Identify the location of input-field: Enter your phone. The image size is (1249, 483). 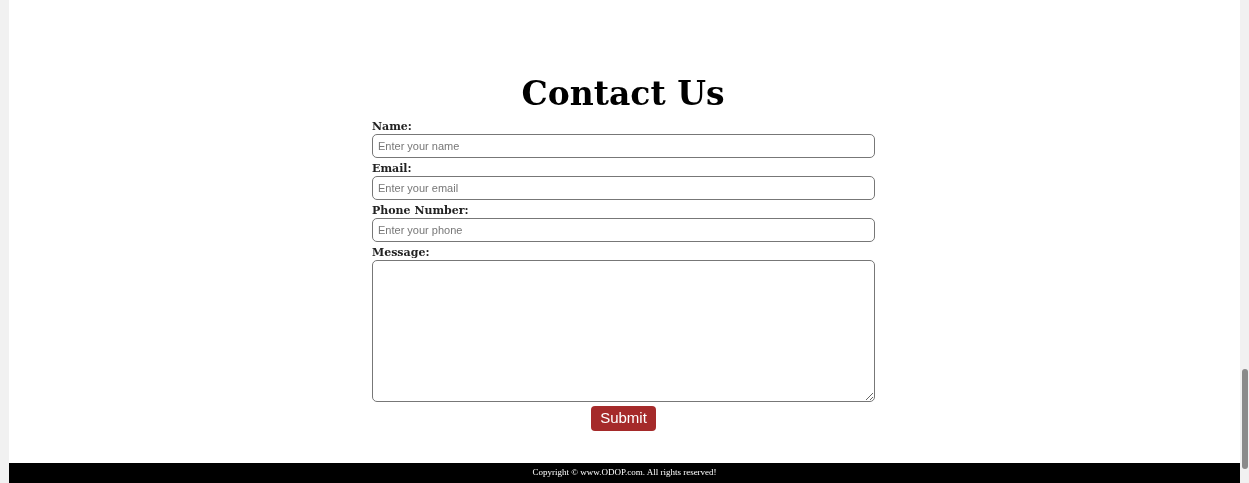
(623, 230).